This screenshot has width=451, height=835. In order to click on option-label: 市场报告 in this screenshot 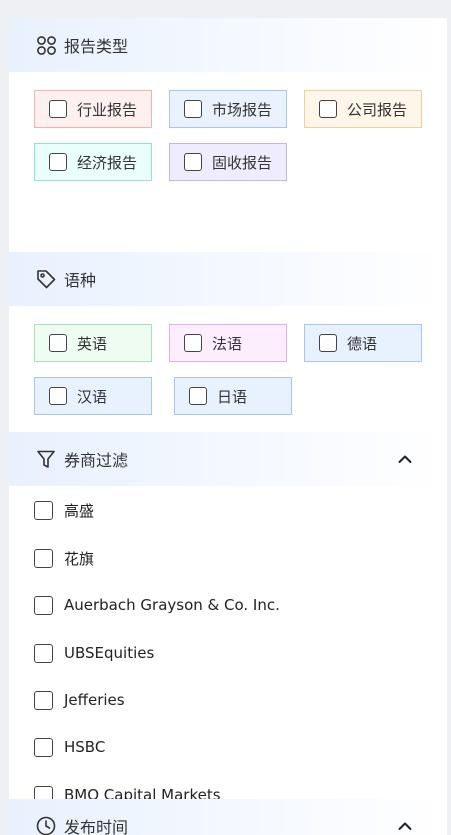, I will do `click(242, 109)`.